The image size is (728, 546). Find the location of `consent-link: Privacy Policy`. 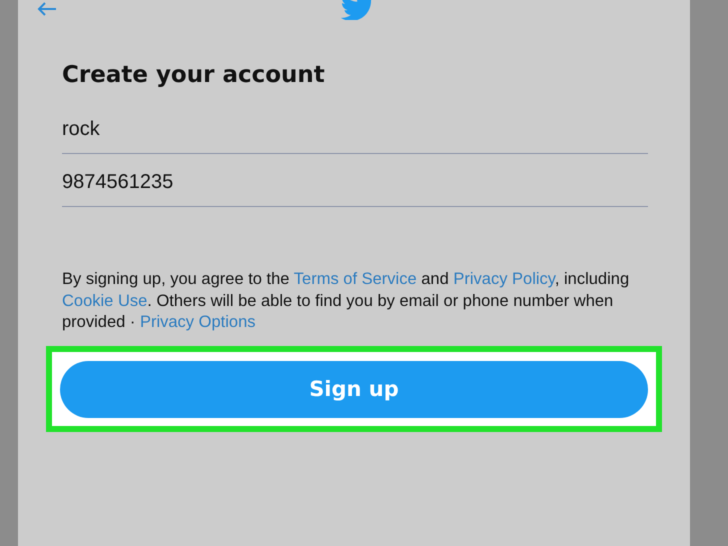

consent-link: Privacy Policy is located at coordinates (504, 279).